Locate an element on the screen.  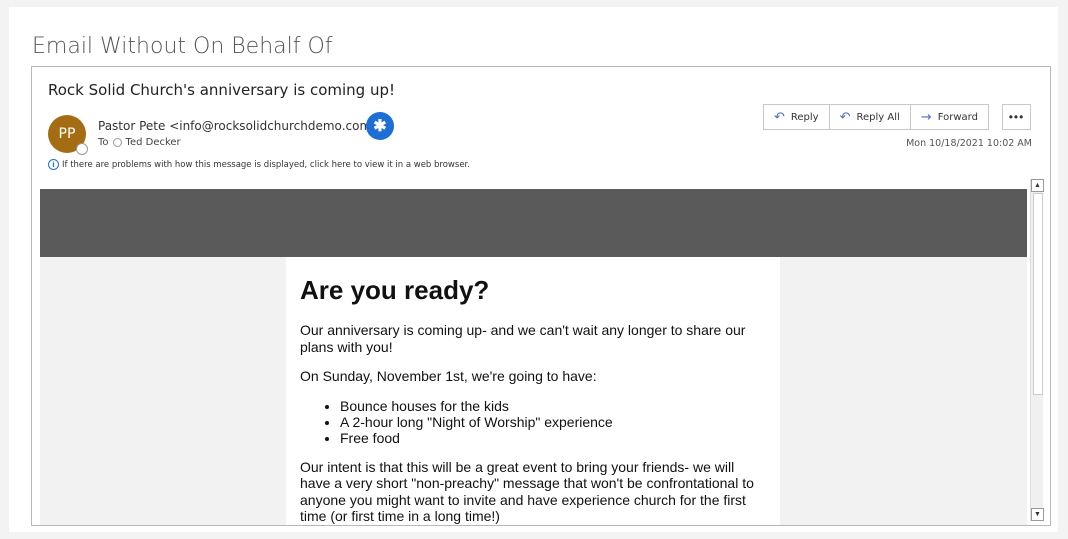
reply-icon: ↶ is located at coordinates (779, 117).